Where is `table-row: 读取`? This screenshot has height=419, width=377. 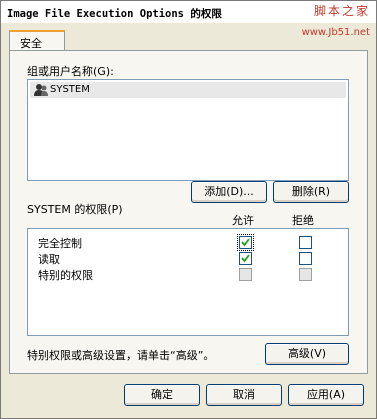 table-row: 读取 is located at coordinates (186, 258).